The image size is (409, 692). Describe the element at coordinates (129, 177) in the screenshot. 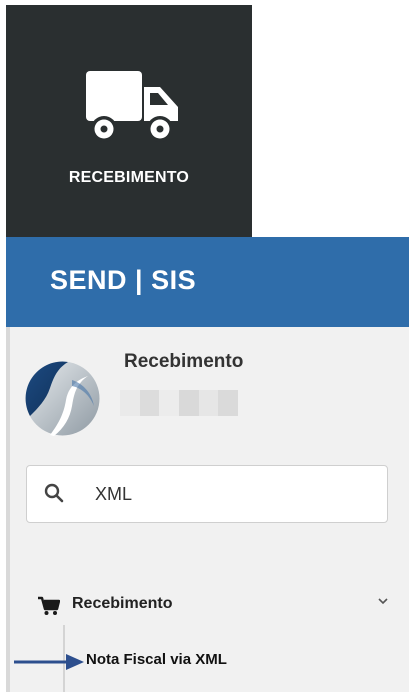

I see `tile-label: RECEBIMENTO` at that location.